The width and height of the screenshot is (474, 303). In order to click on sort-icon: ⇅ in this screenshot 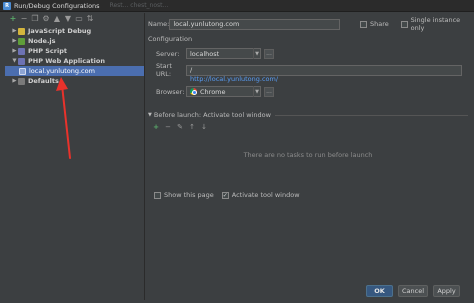, I will do `click(90, 19)`.